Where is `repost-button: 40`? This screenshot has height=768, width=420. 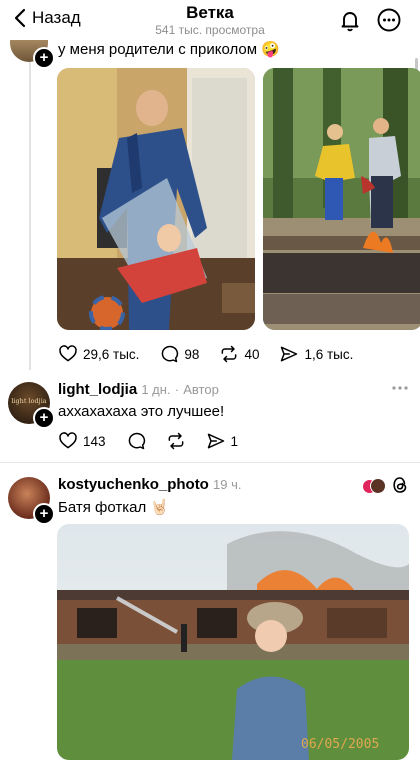
repost-button: 40 is located at coordinates (239, 354).